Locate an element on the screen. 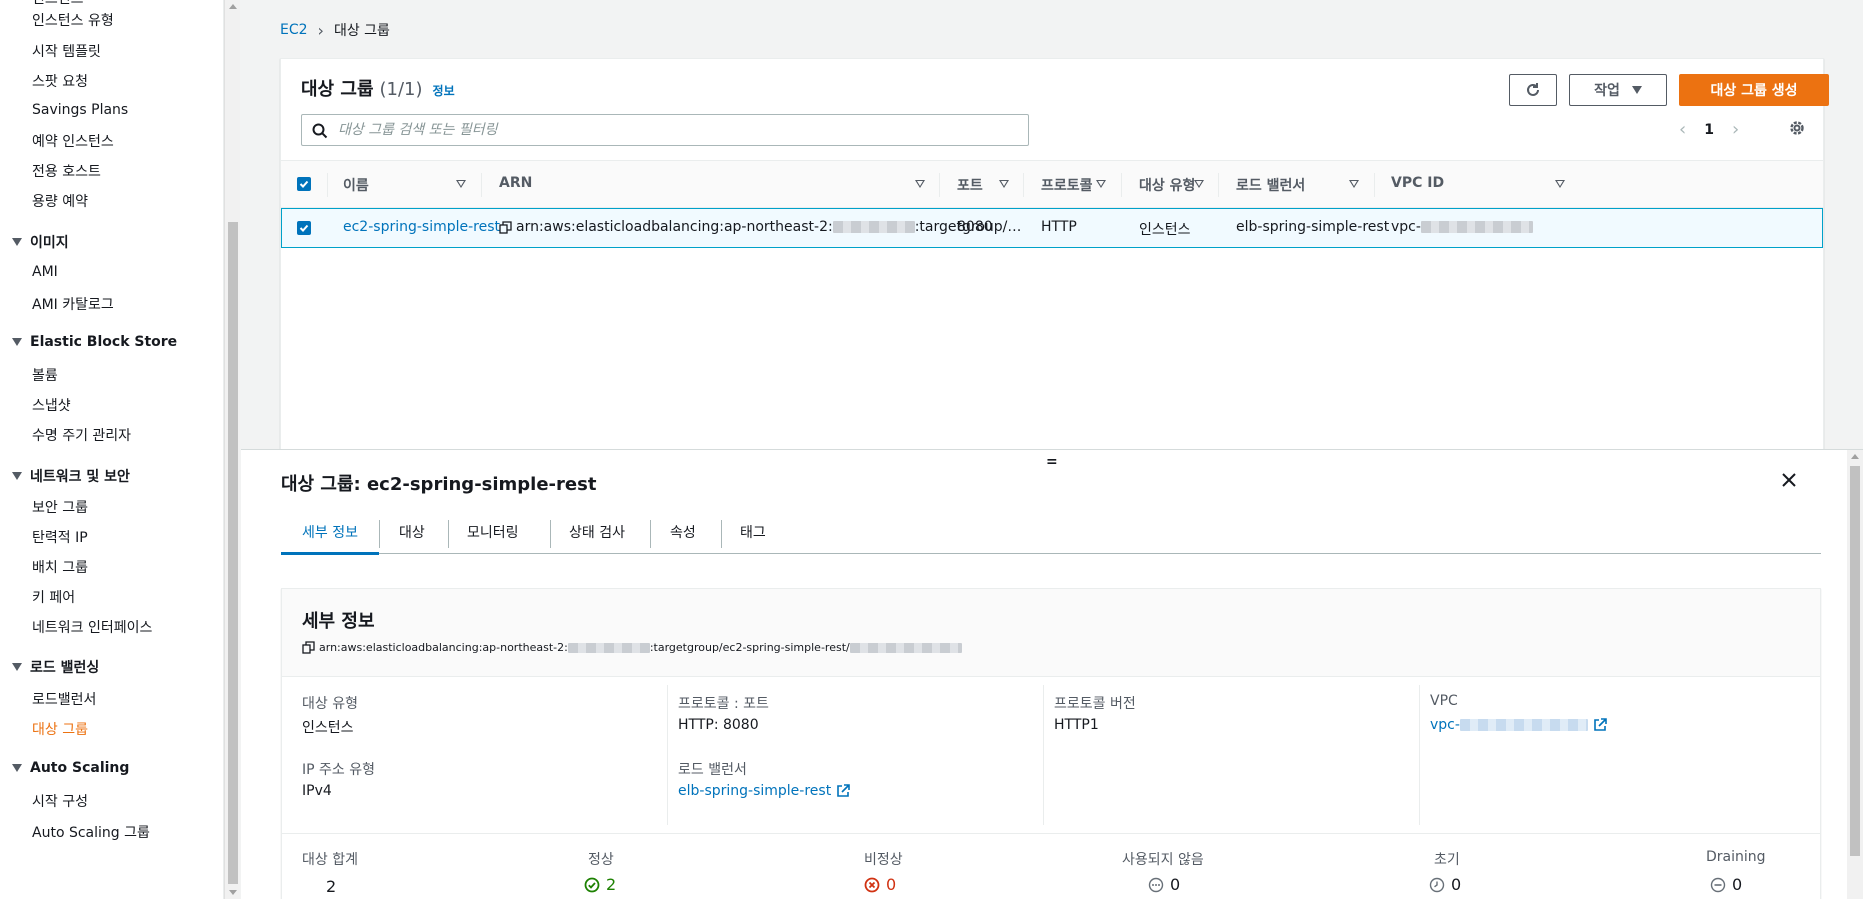 The image size is (1863, 899). sidebar-section-load-balancing: 로드 밸런싱 is located at coordinates (55, 667).